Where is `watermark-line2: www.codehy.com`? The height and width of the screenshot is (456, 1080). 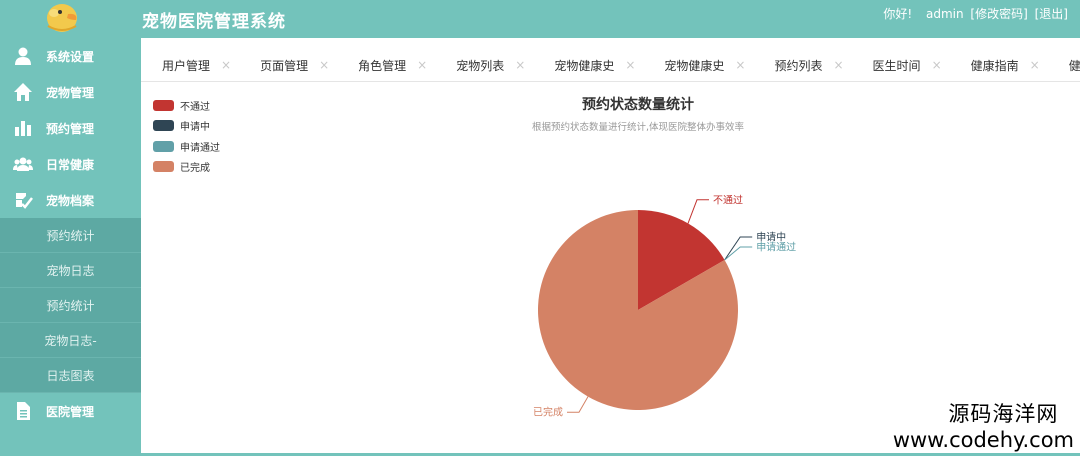 watermark-line2: www.codehy.com is located at coordinates (983, 440).